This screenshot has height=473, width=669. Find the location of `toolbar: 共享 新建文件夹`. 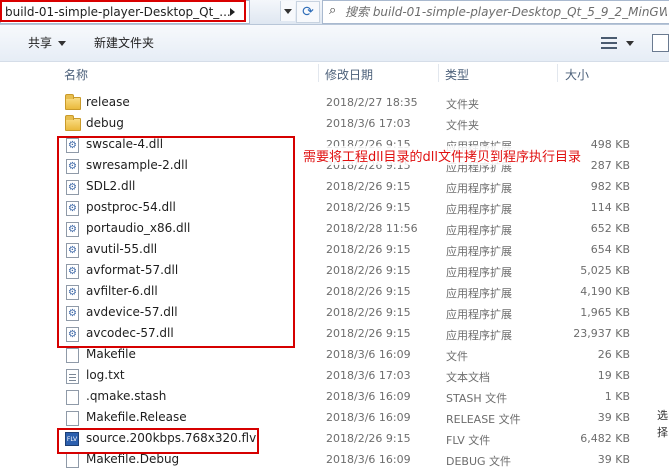

toolbar: 共享 新建文件夹 is located at coordinates (334, 43).